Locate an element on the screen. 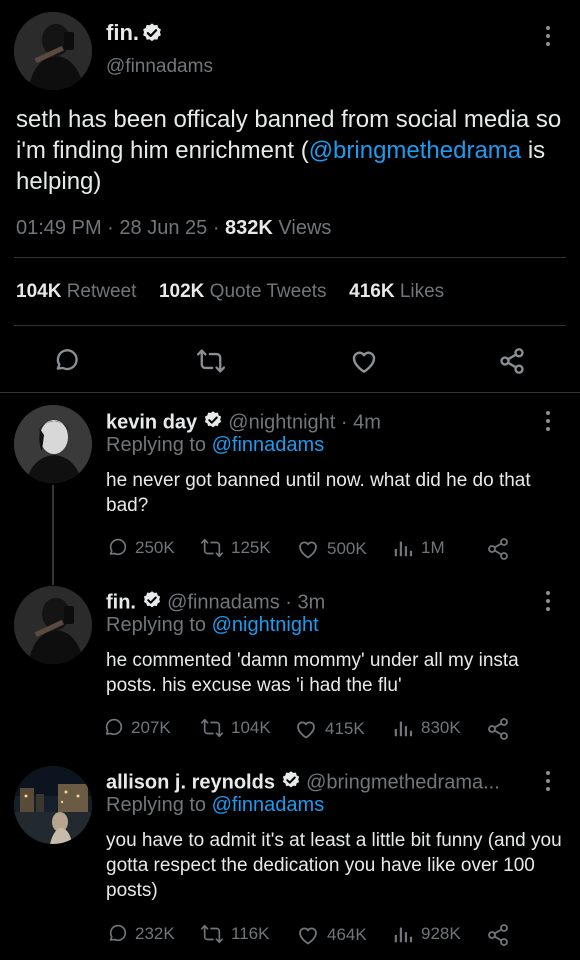 The image size is (580, 960). views-label: Views is located at coordinates (305, 228).